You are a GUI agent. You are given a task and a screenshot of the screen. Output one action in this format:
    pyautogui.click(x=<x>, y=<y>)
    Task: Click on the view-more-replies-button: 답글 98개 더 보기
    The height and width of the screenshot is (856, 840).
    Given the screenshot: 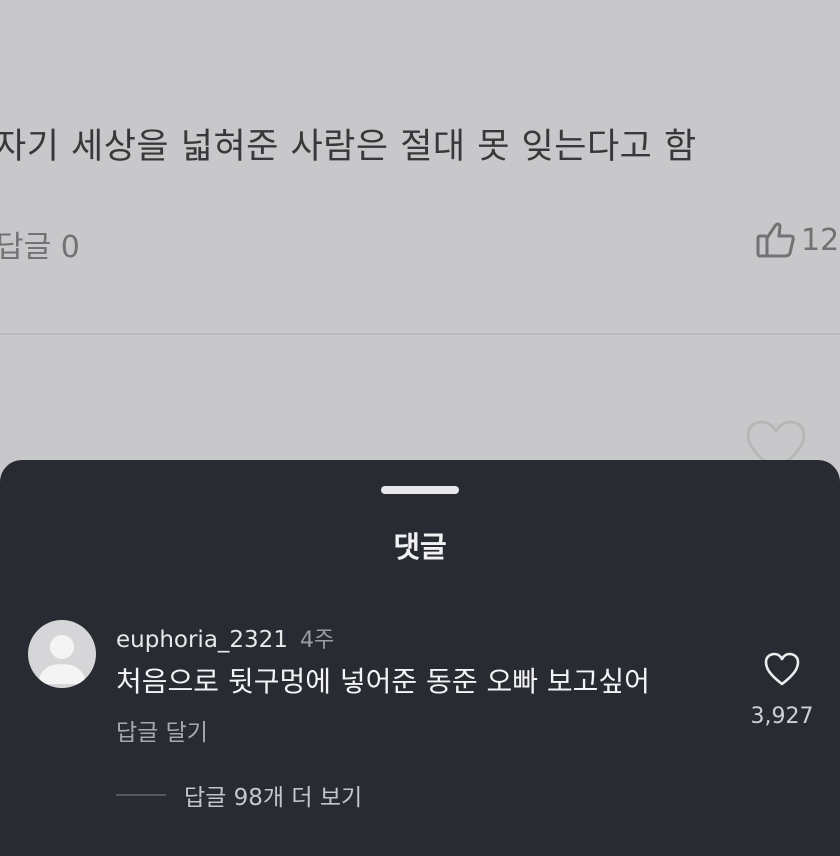 What is the action you would take?
    pyautogui.click(x=273, y=795)
    